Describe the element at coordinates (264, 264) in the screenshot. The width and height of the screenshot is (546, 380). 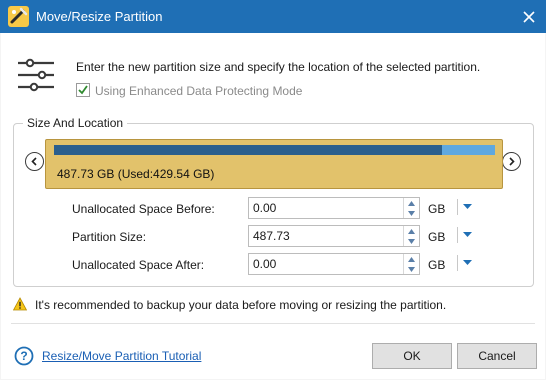
I see `unallocated-after-value: 0.00` at that location.